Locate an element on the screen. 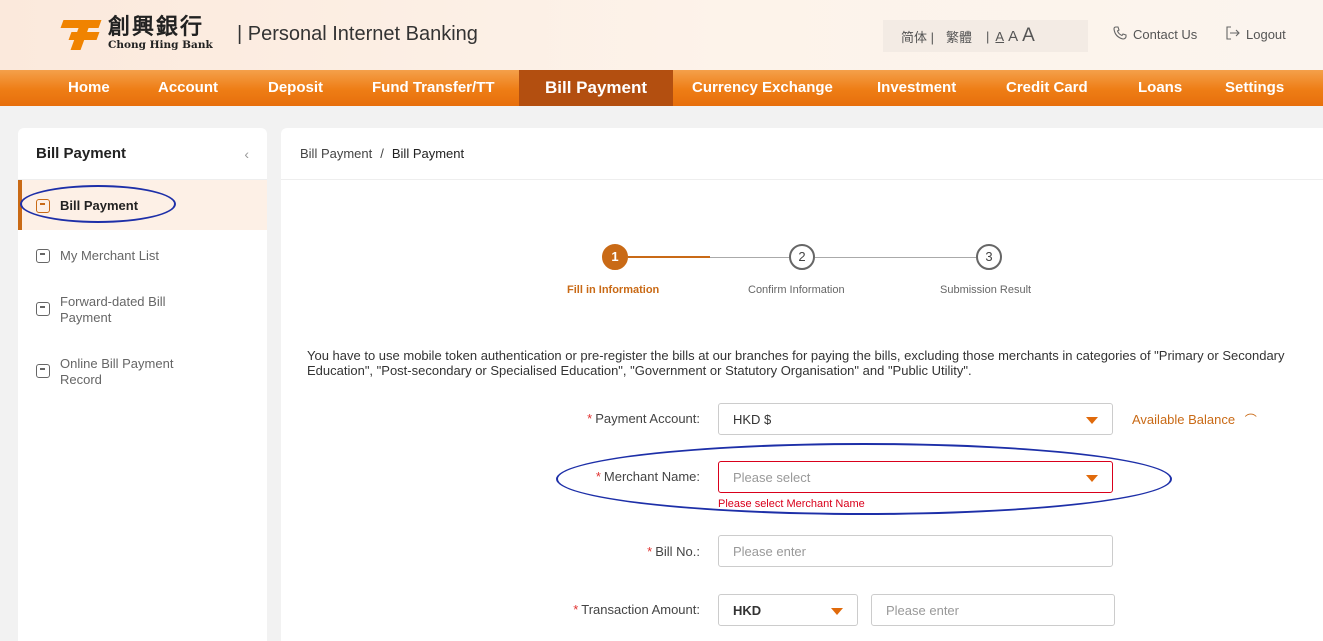  nav-currency-exchange: Currency Exchange is located at coordinates (762, 88).